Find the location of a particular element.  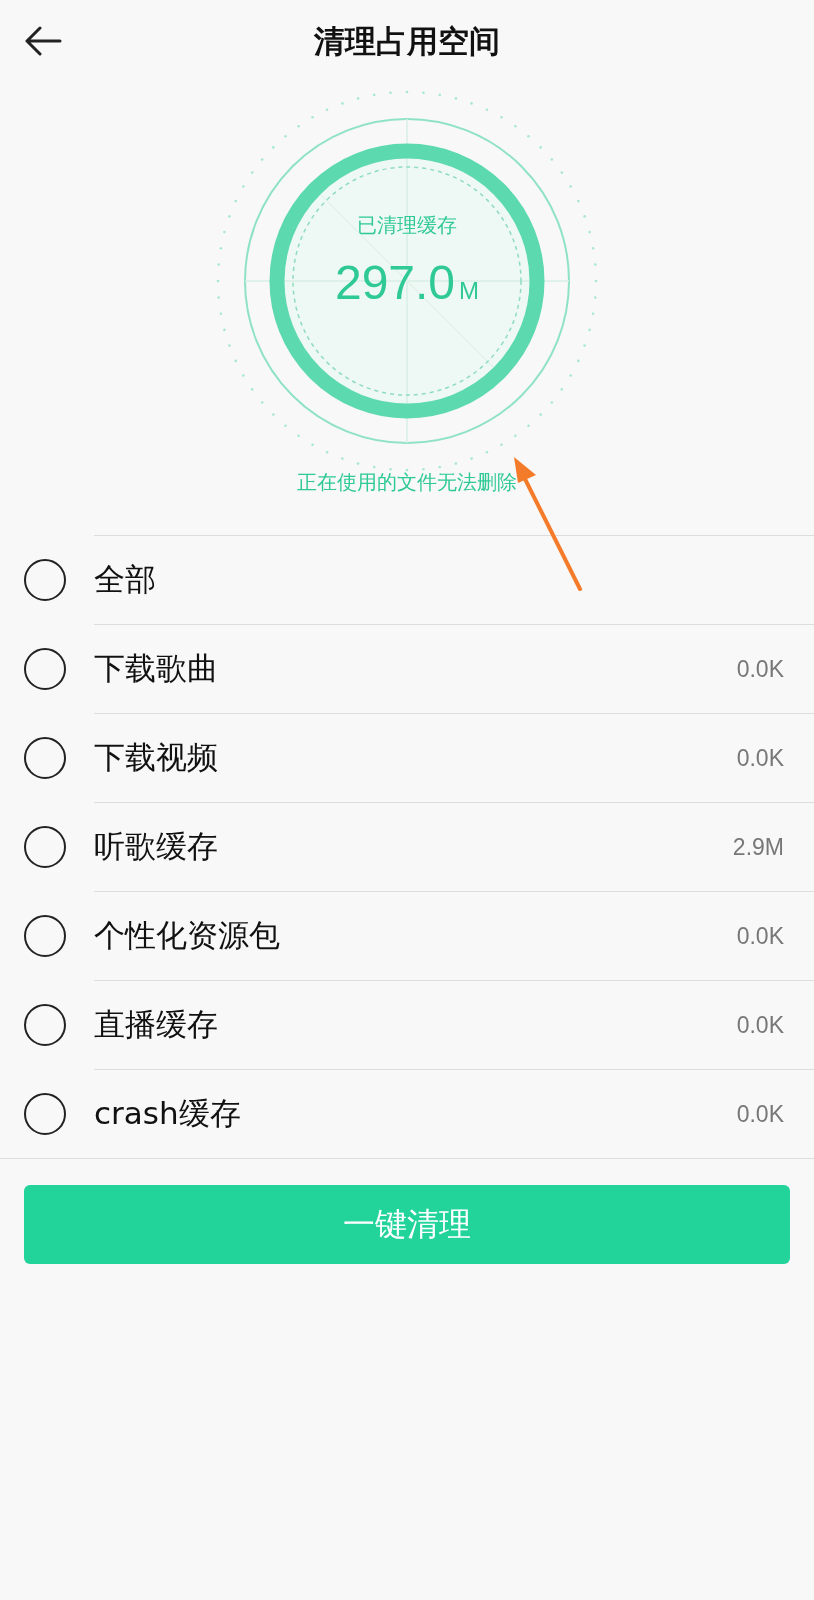

cleared-size: 297.0 is located at coordinates (395, 282).